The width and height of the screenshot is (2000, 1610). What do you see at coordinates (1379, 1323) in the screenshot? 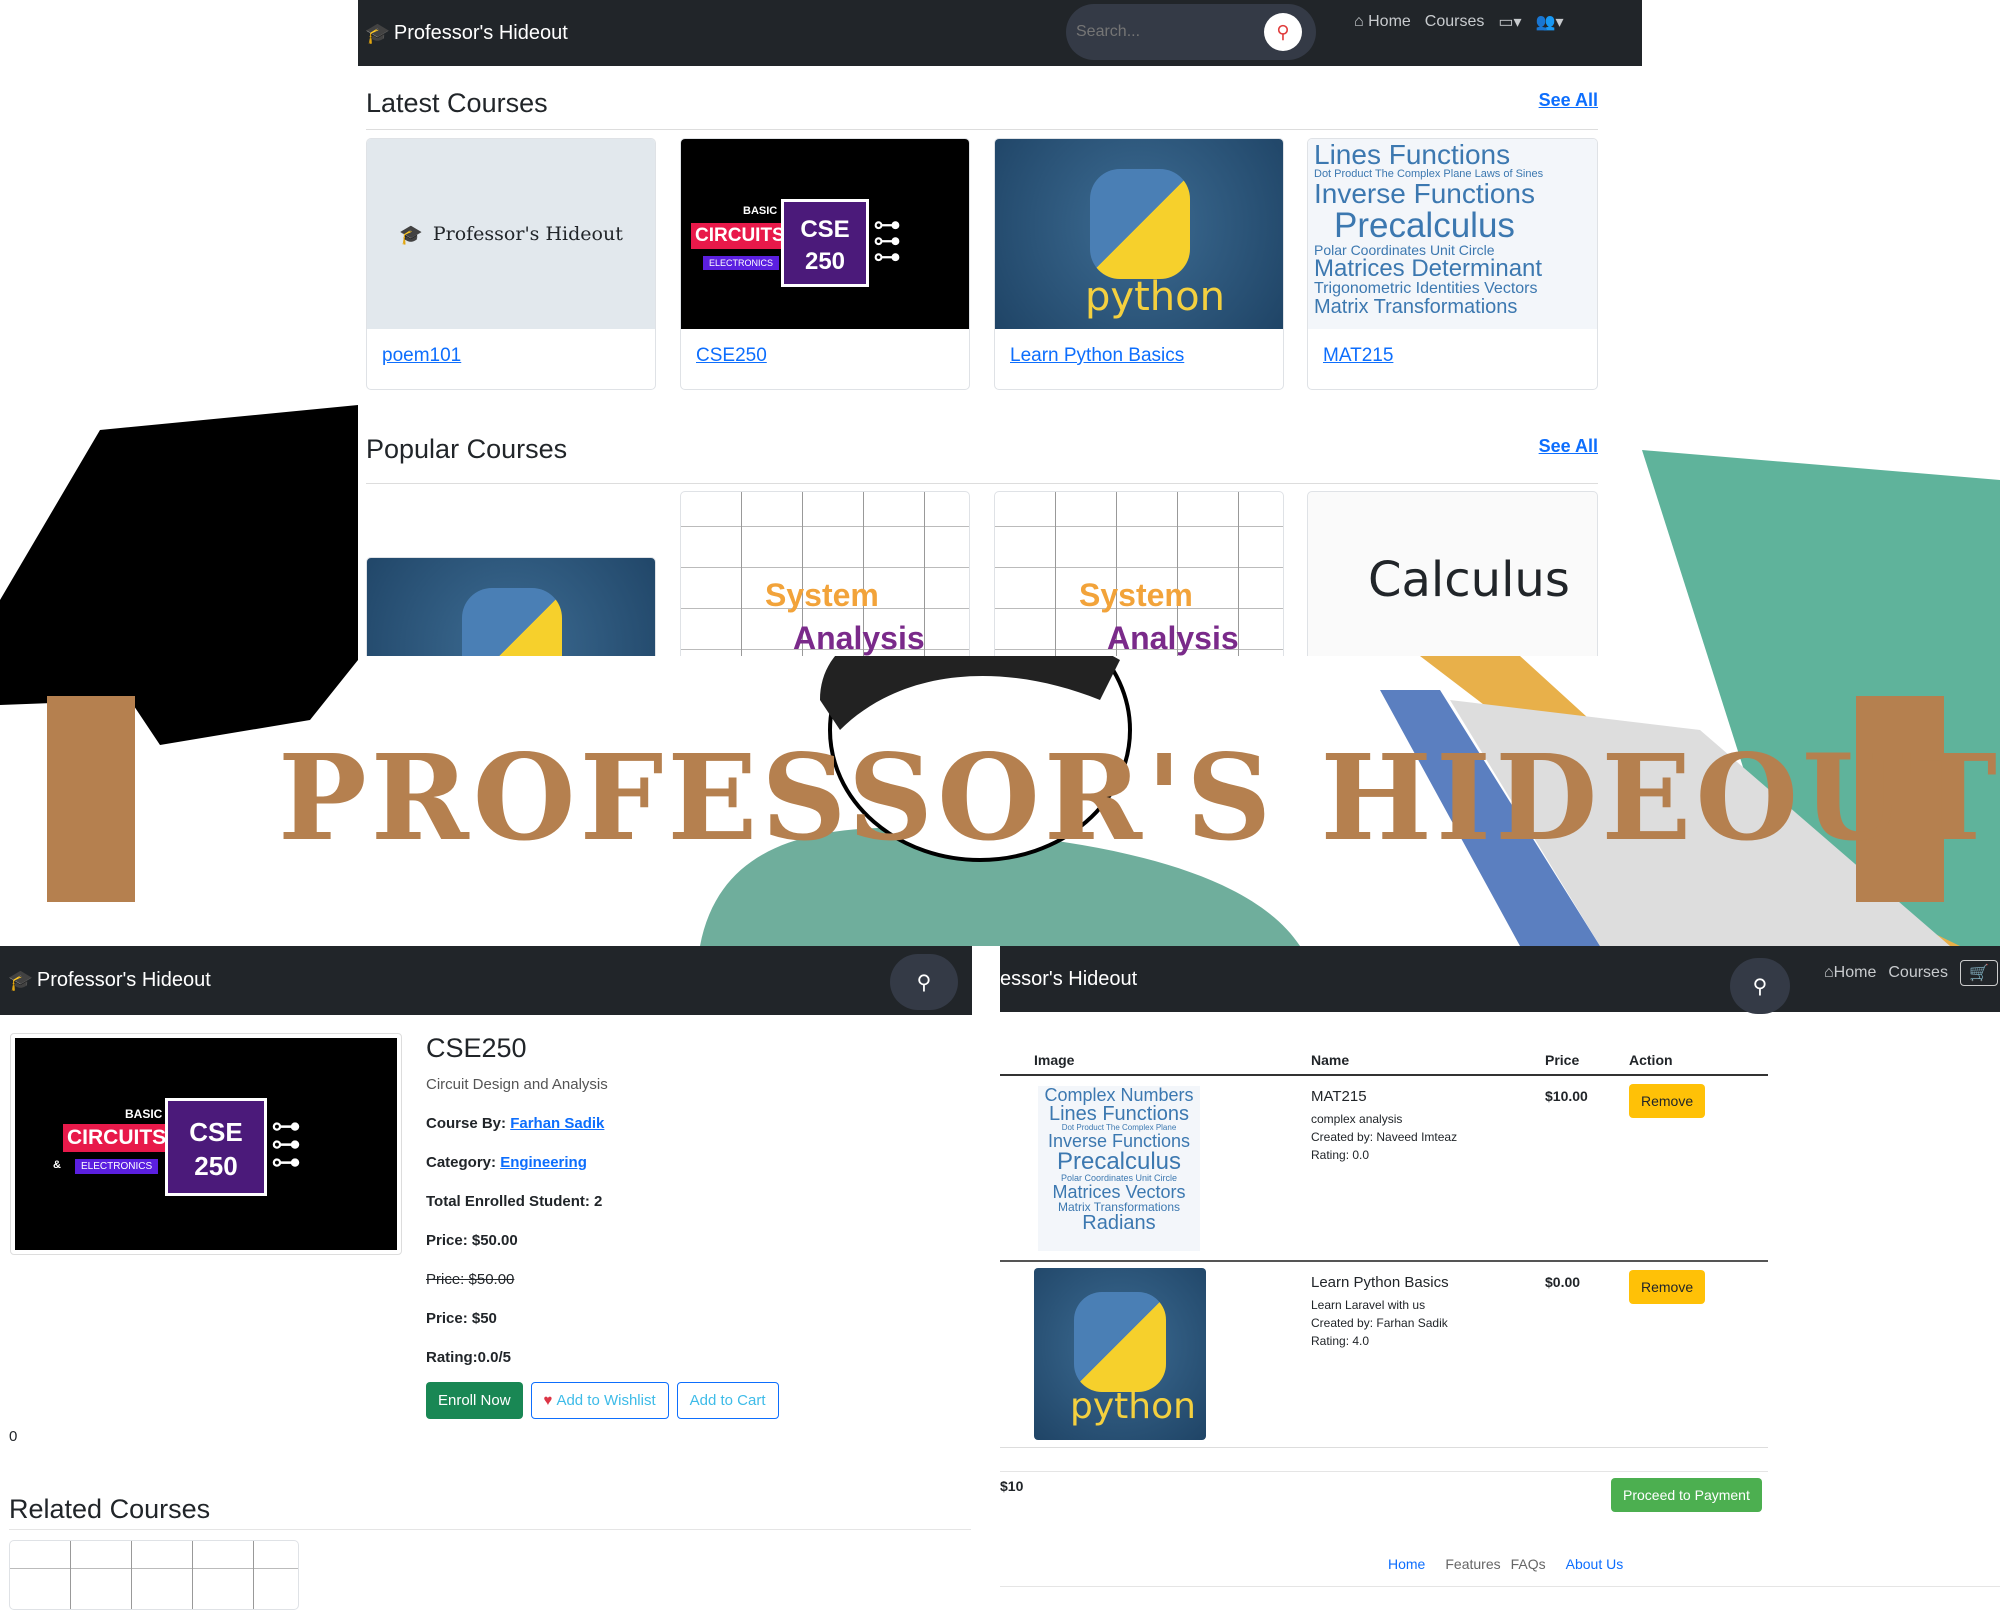
I see `item-creator: Created by: Farhan Sadik` at bounding box center [1379, 1323].